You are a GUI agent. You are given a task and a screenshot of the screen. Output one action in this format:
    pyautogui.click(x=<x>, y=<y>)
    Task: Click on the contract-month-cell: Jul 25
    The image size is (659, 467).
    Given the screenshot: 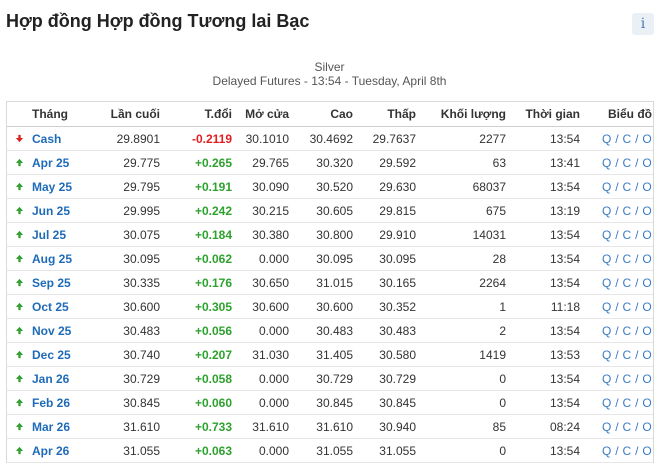 What is the action you would take?
    pyautogui.click(x=47, y=235)
    